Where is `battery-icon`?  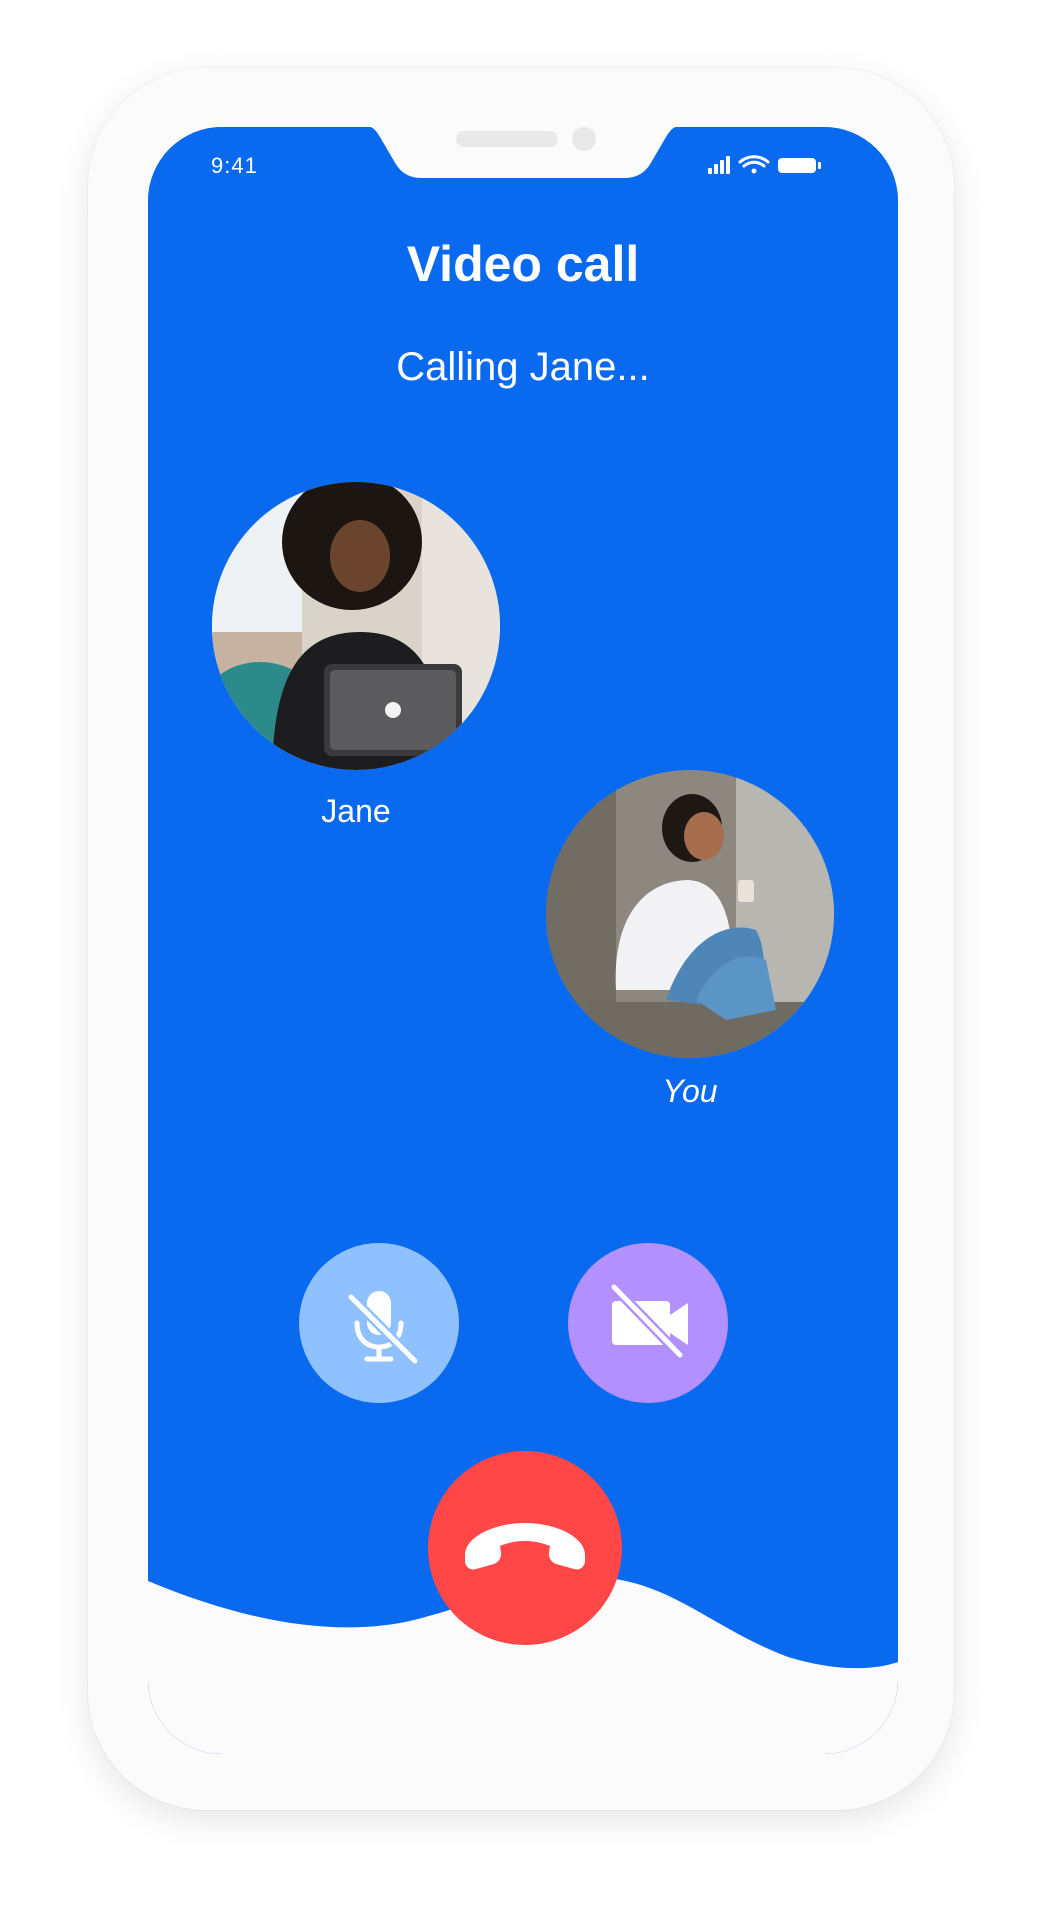
battery-icon is located at coordinates (799, 165).